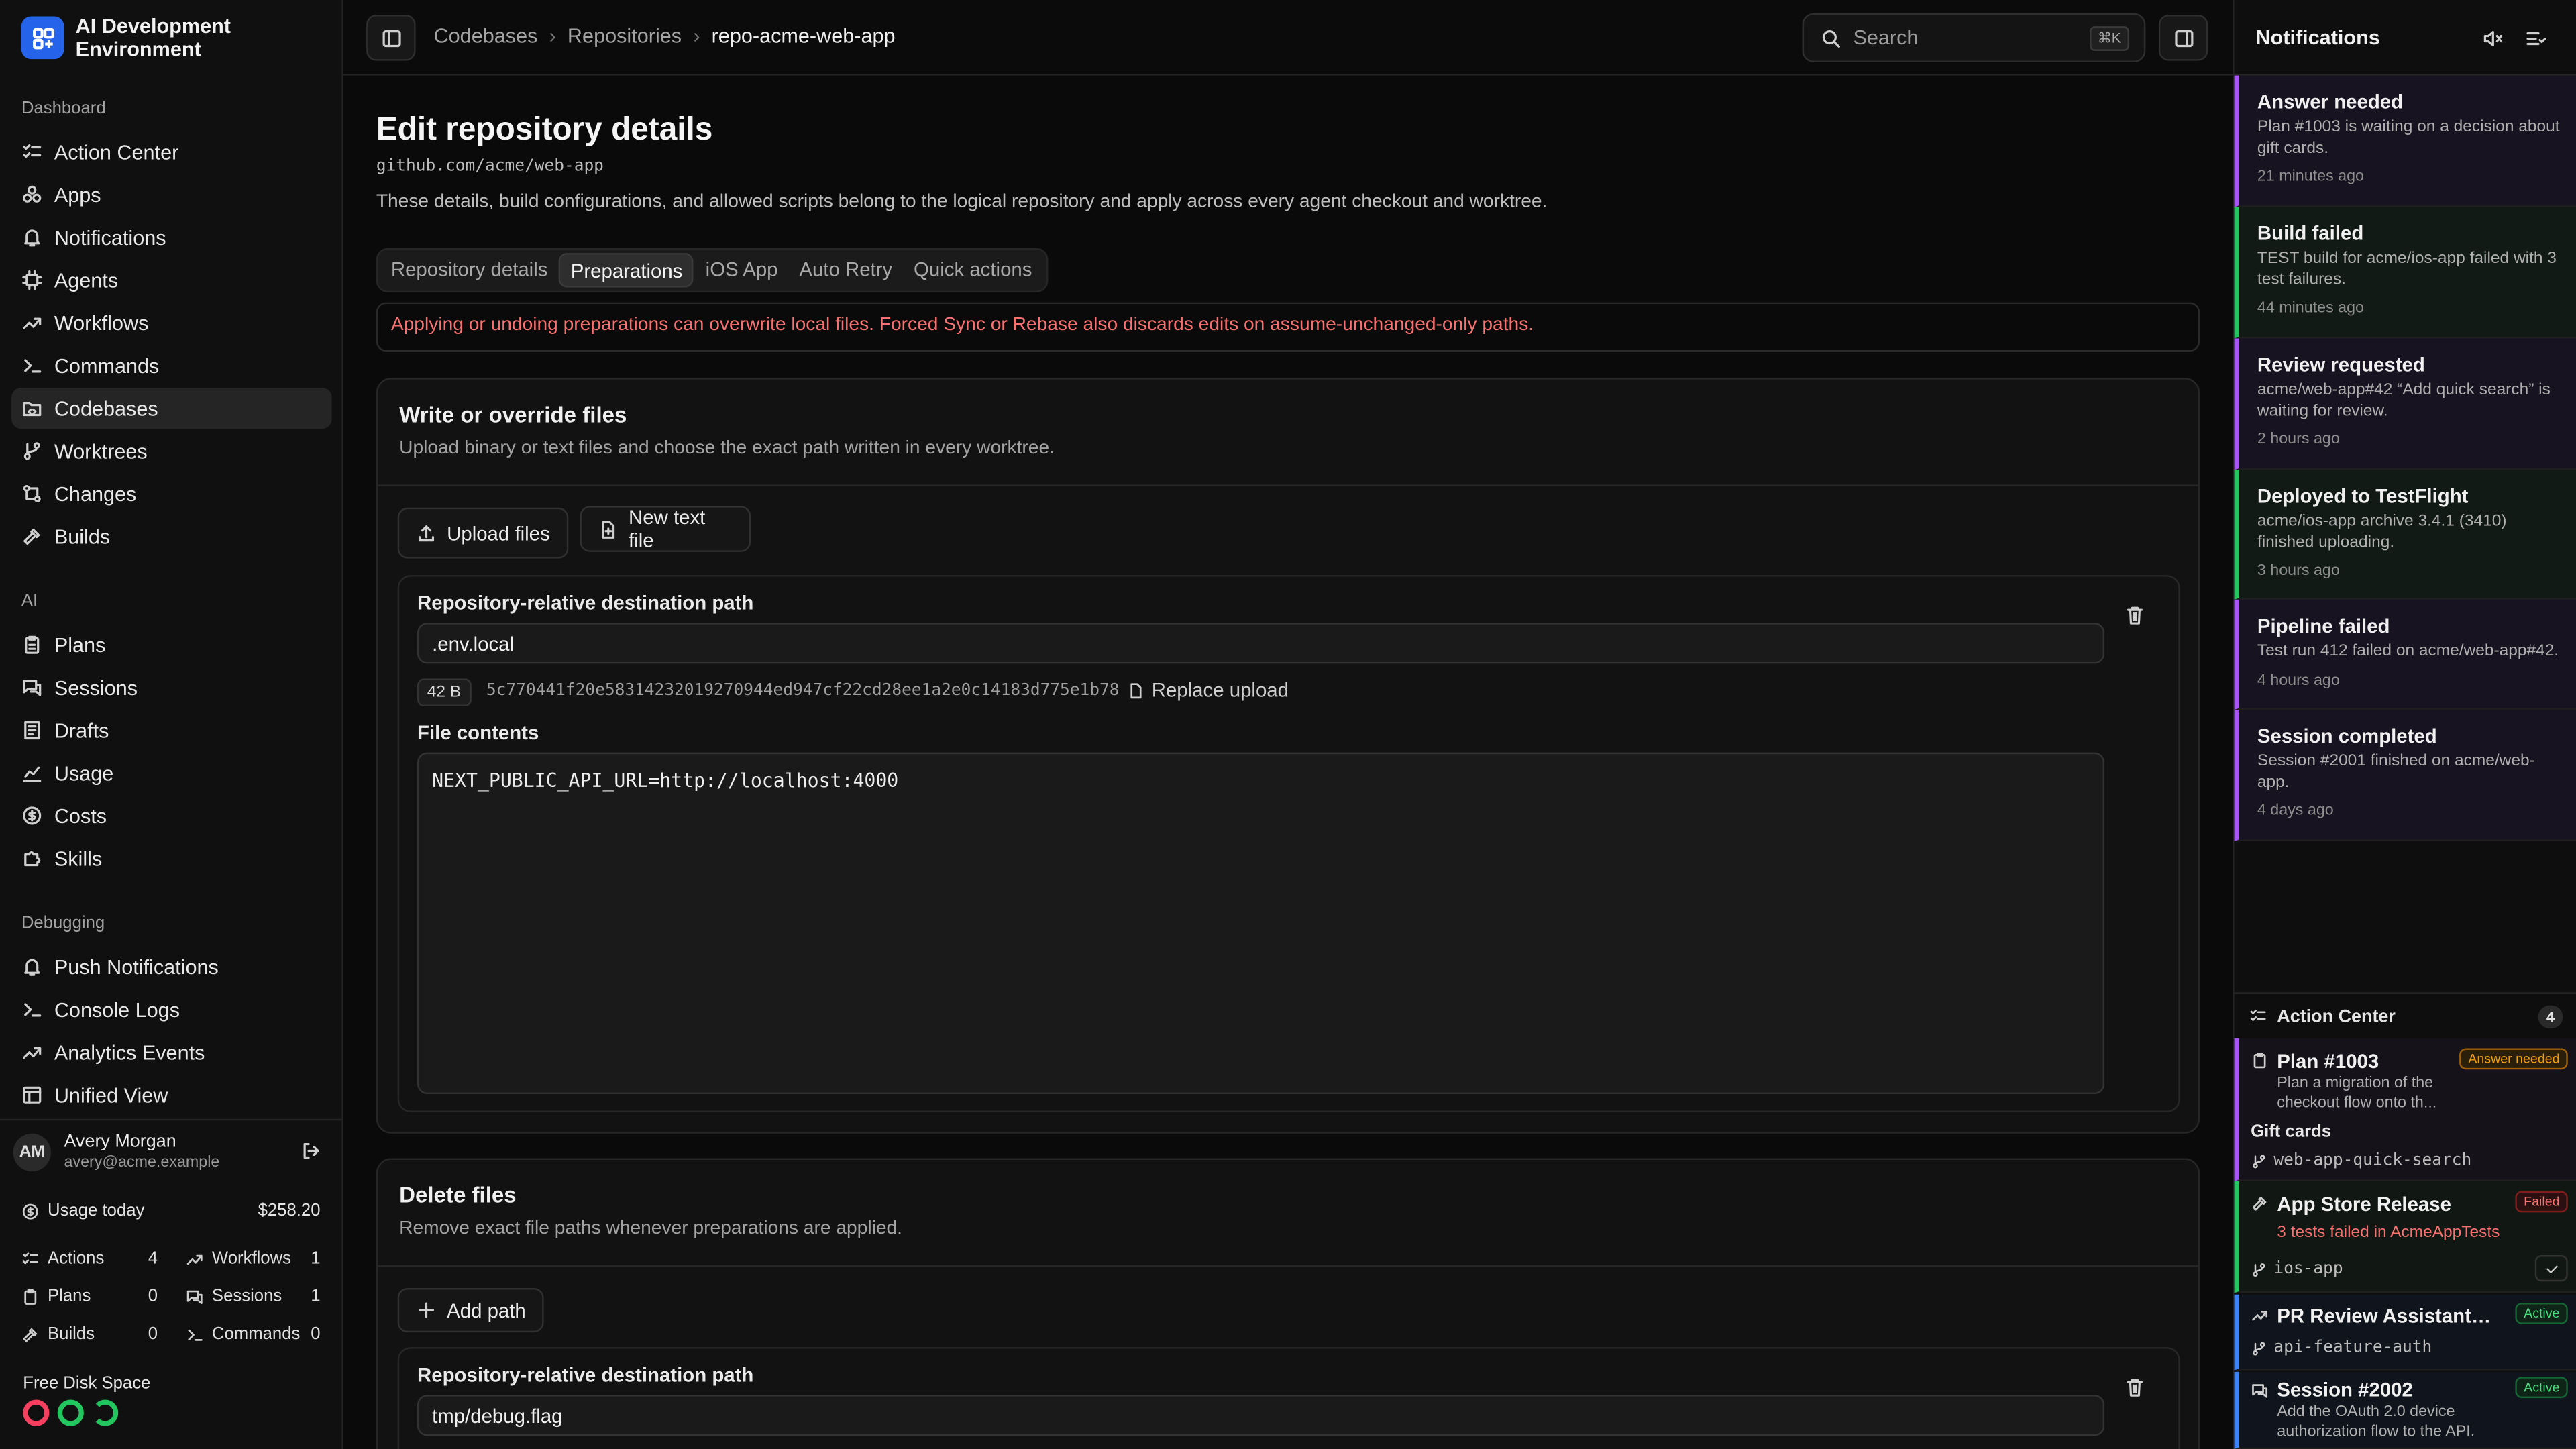  Describe the element at coordinates (171, 536) in the screenshot. I see `sidebar-item-builds: Builds` at that location.